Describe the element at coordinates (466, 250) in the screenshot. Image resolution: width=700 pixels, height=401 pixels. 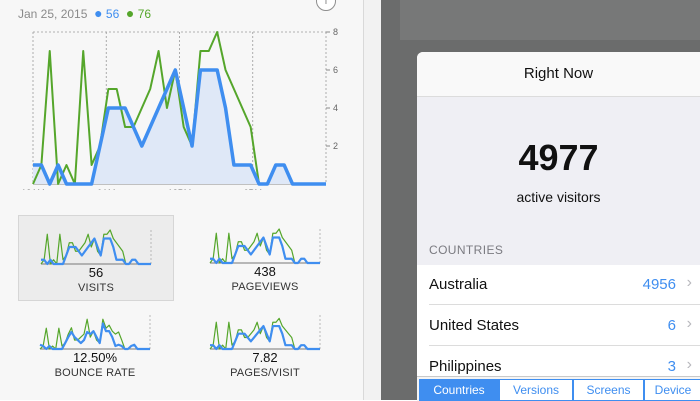
I see `section-header: COUNTRIES` at that location.